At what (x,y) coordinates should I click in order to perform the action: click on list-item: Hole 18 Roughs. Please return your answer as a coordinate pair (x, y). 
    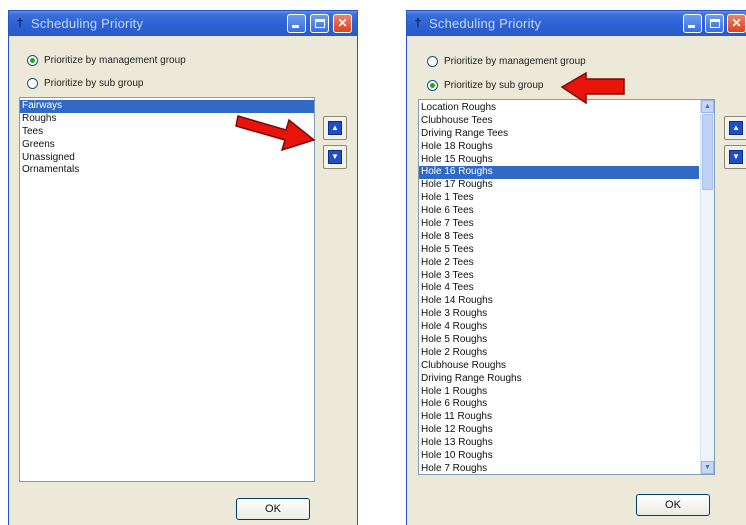
    Looking at the image, I should click on (559, 147).